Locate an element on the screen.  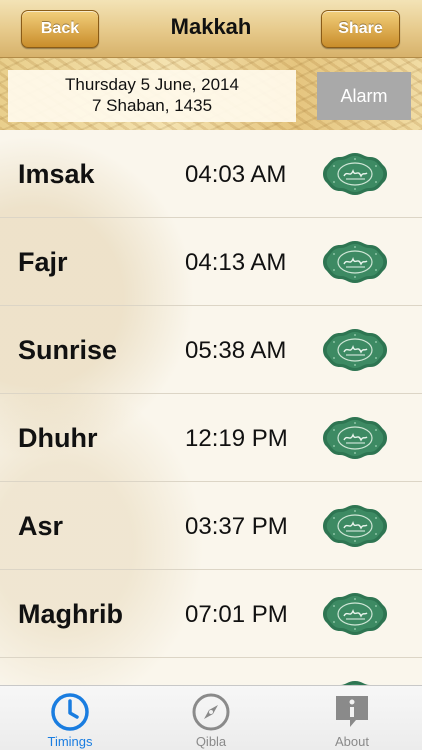
prayer-row-fajr: Fajr 04:13 AM is located at coordinates (211, 262).